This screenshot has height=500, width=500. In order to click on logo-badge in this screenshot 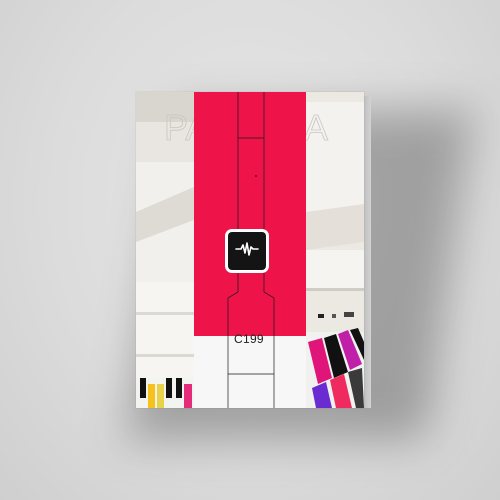, I will do `click(247, 251)`.